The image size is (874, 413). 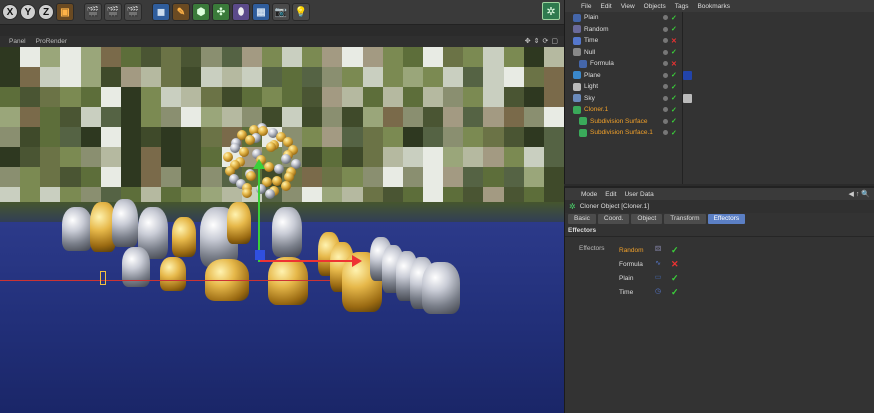 I want to click on effector-disabled-x-icon: ✕, so click(x=675, y=264).